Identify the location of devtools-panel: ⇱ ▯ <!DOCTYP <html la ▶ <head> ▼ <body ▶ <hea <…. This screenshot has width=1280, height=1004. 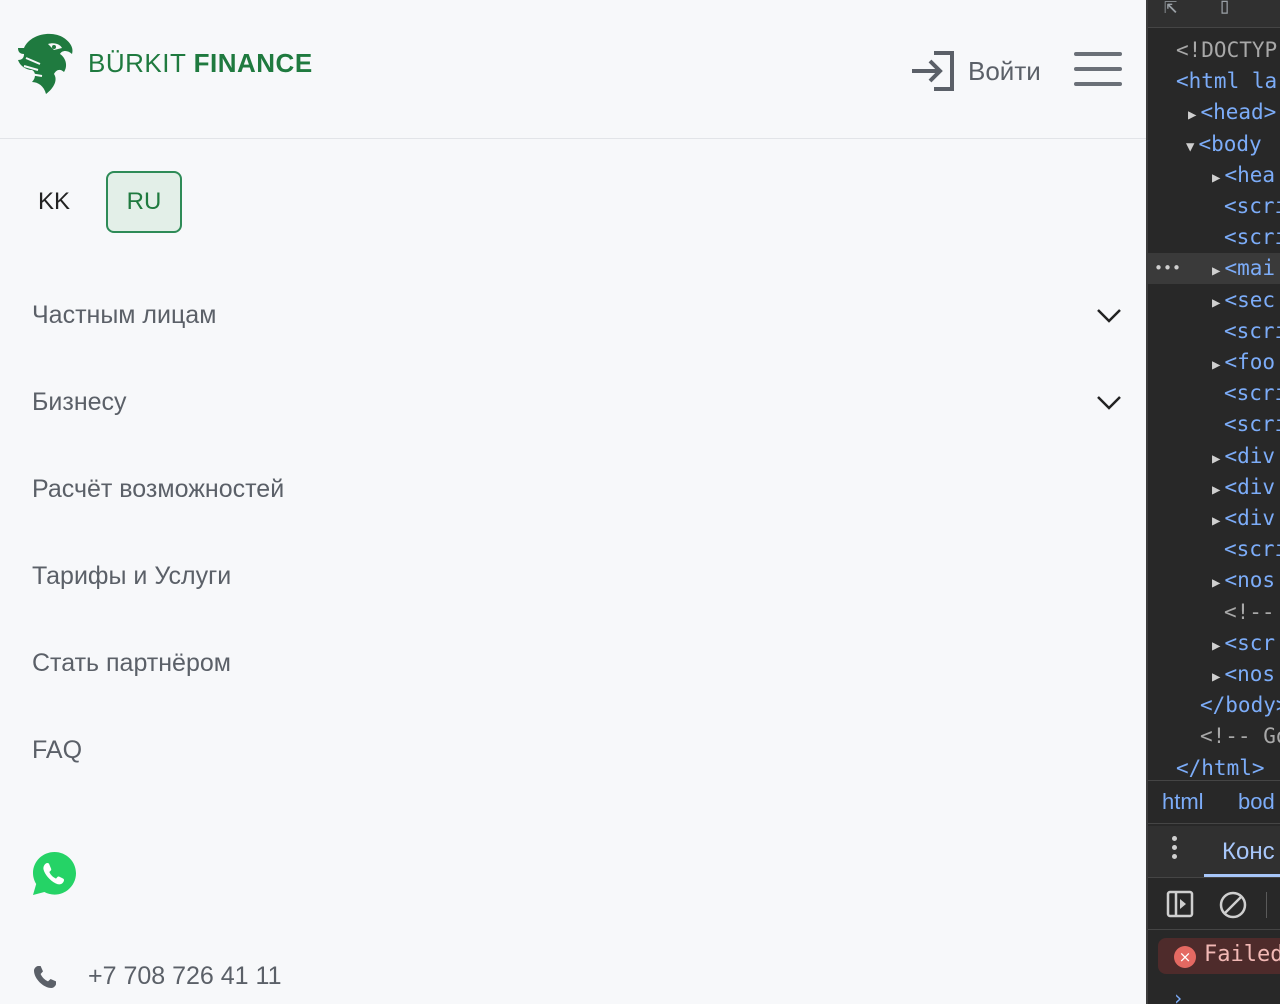
(1213, 502).